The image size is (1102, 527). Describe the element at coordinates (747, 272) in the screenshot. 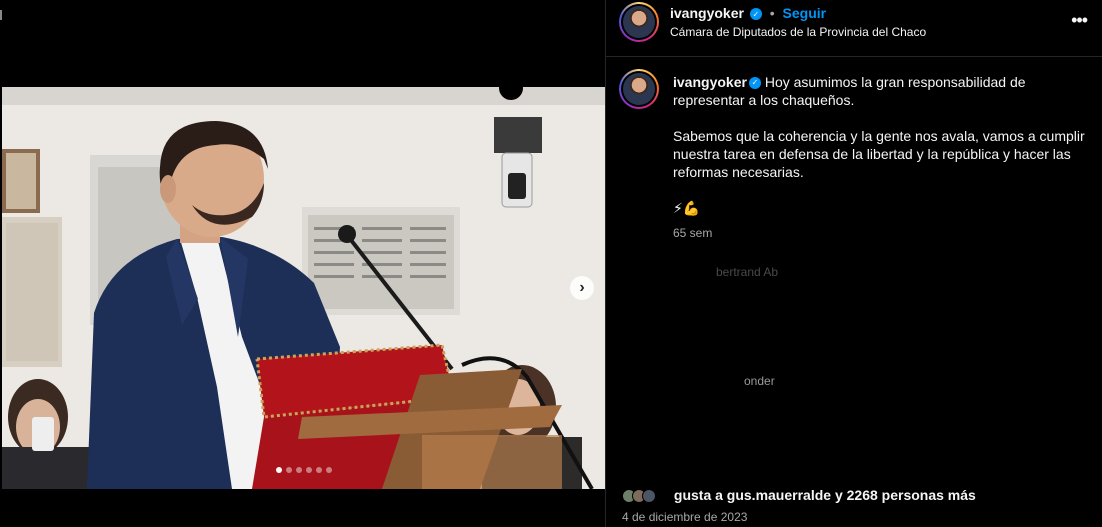

I see `ghost-comment-text: bertrand Ab` at that location.